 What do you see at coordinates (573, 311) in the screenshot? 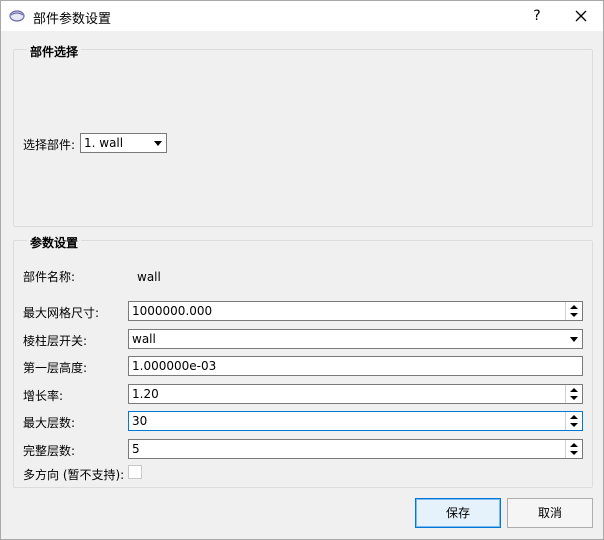
I see `max-mesh-size-stepper` at bounding box center [573, 311].